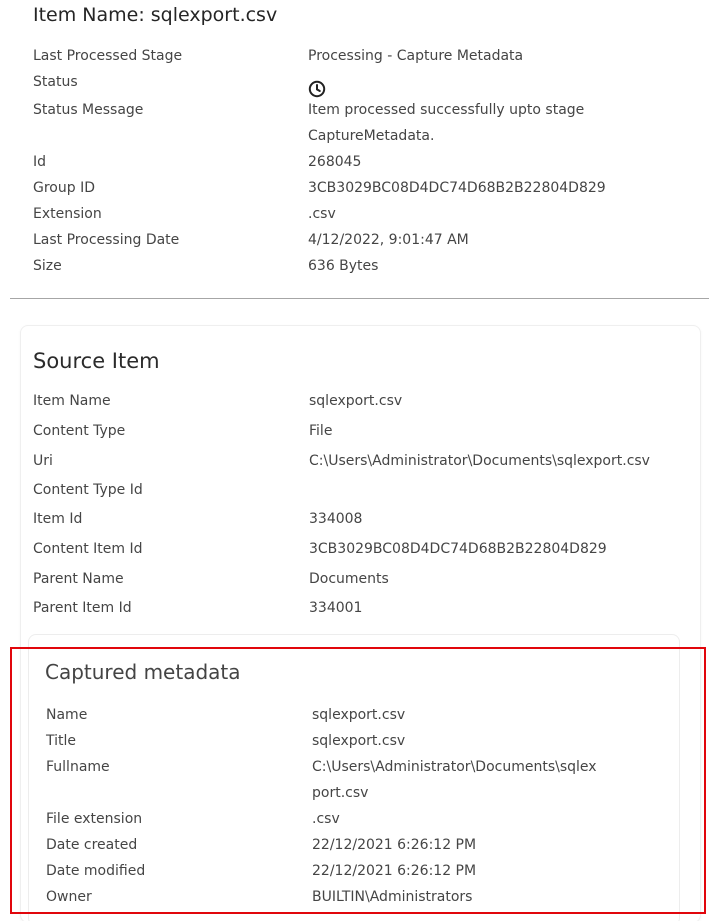 The image size is (709, 921). What do you see at coordinates (356, 401) in the screenshot?
I see `source-item-name-value: sqlexport.csv` at bounding box center [356, 401].